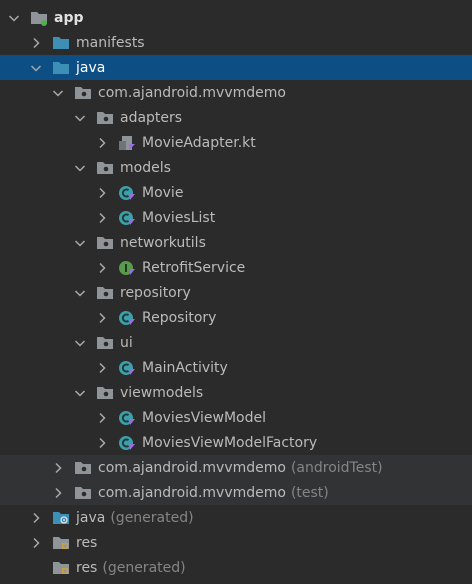  What do you see at coordinates (91, 67) in the screenshot?
I see `tree-label-java: java` at bounding box center [91, 67].